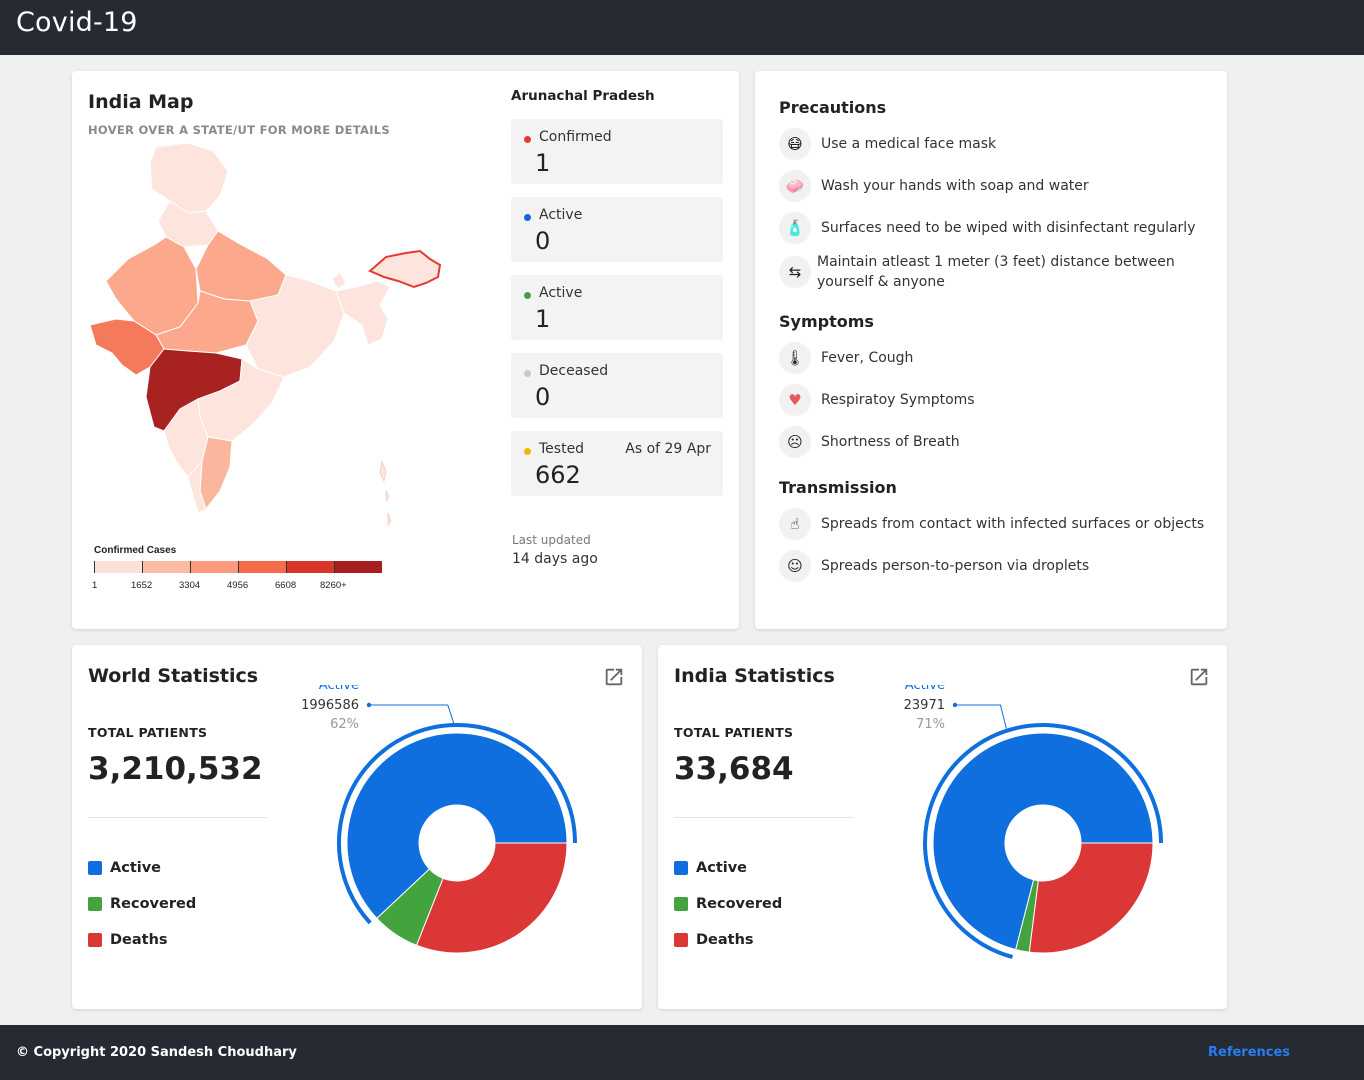 This screenshot has height=1080, width=1364. I want to click on legend-ticks: 1 1652 3304 4956 6608 8260+, so click(240, 586).